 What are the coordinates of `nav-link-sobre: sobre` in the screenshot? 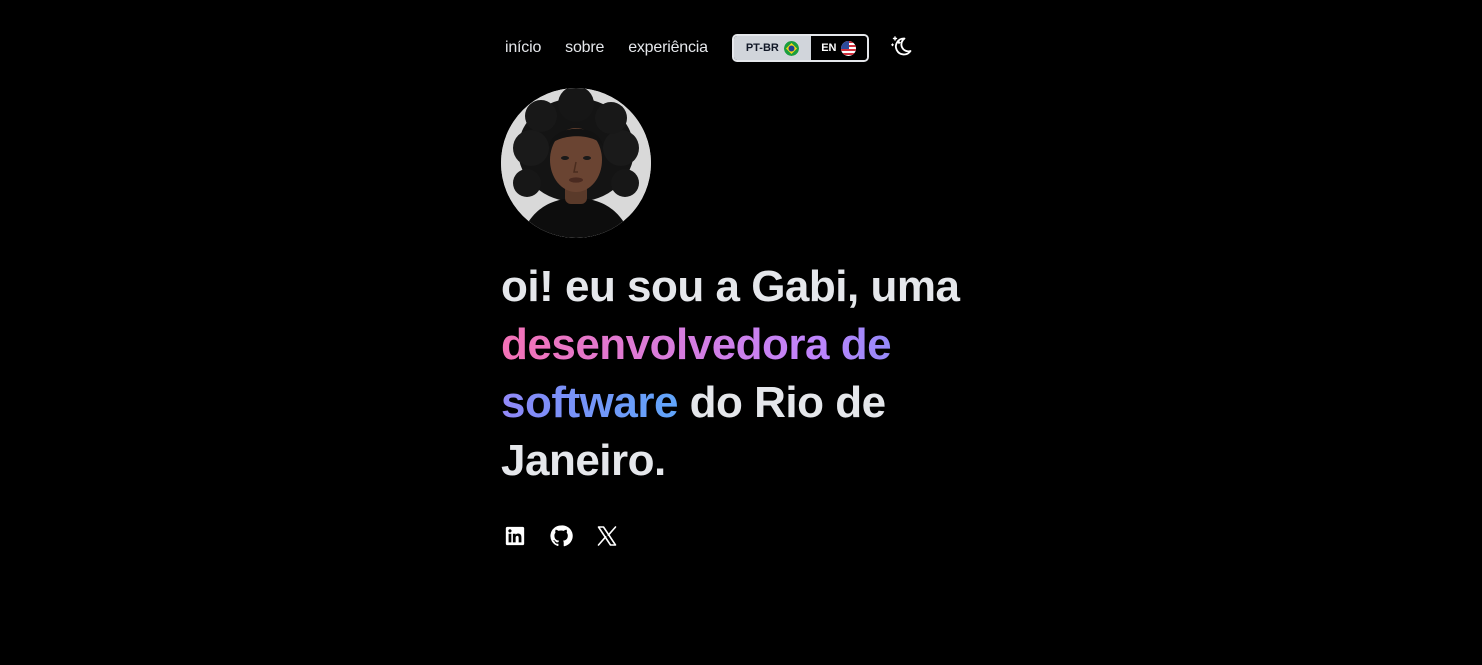 It's located at (584, 48).